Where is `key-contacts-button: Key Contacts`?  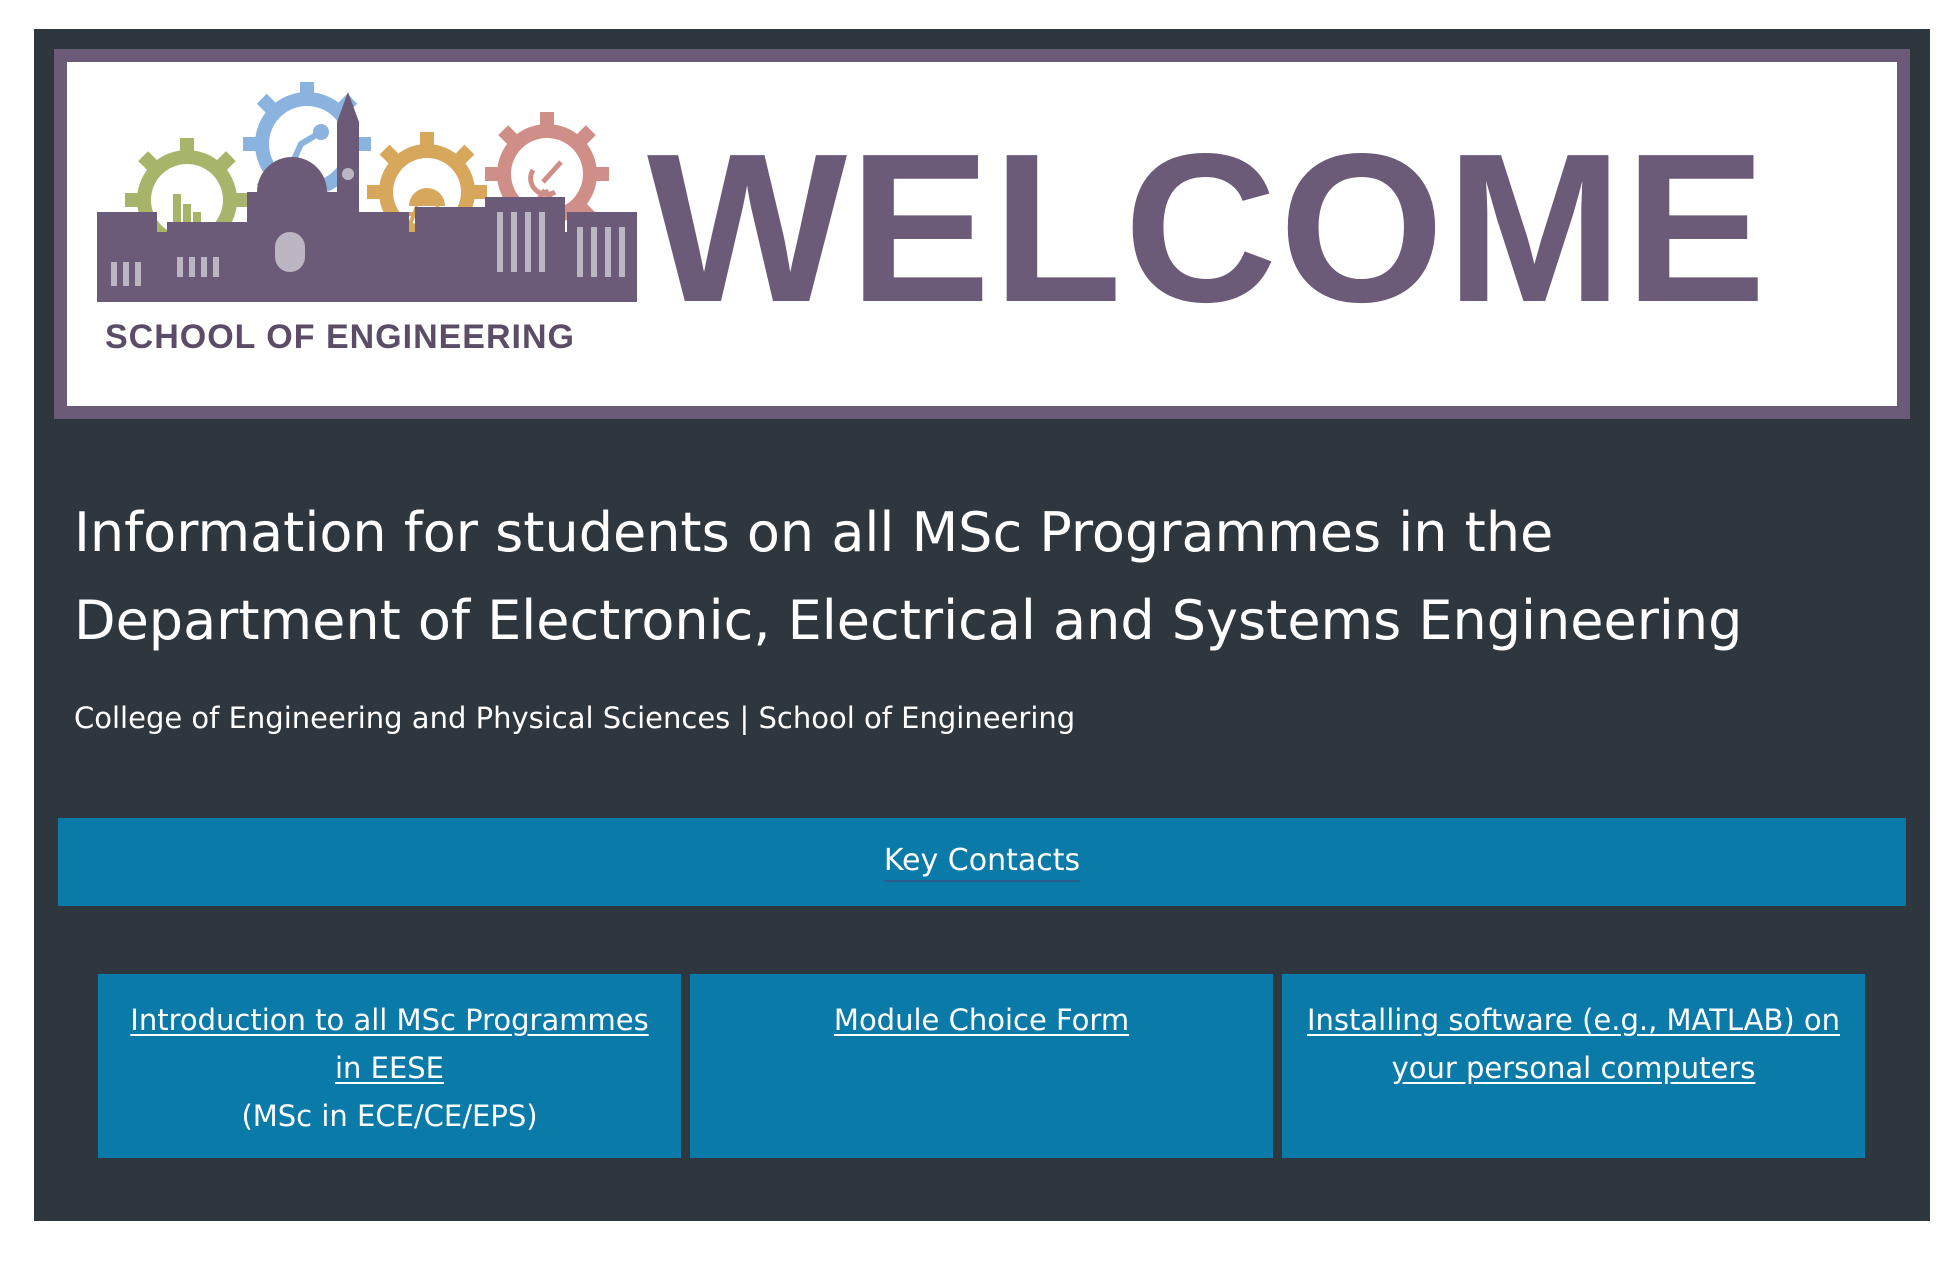 key-contacts-button: Key Contacts is located at coordinates (982, 862).